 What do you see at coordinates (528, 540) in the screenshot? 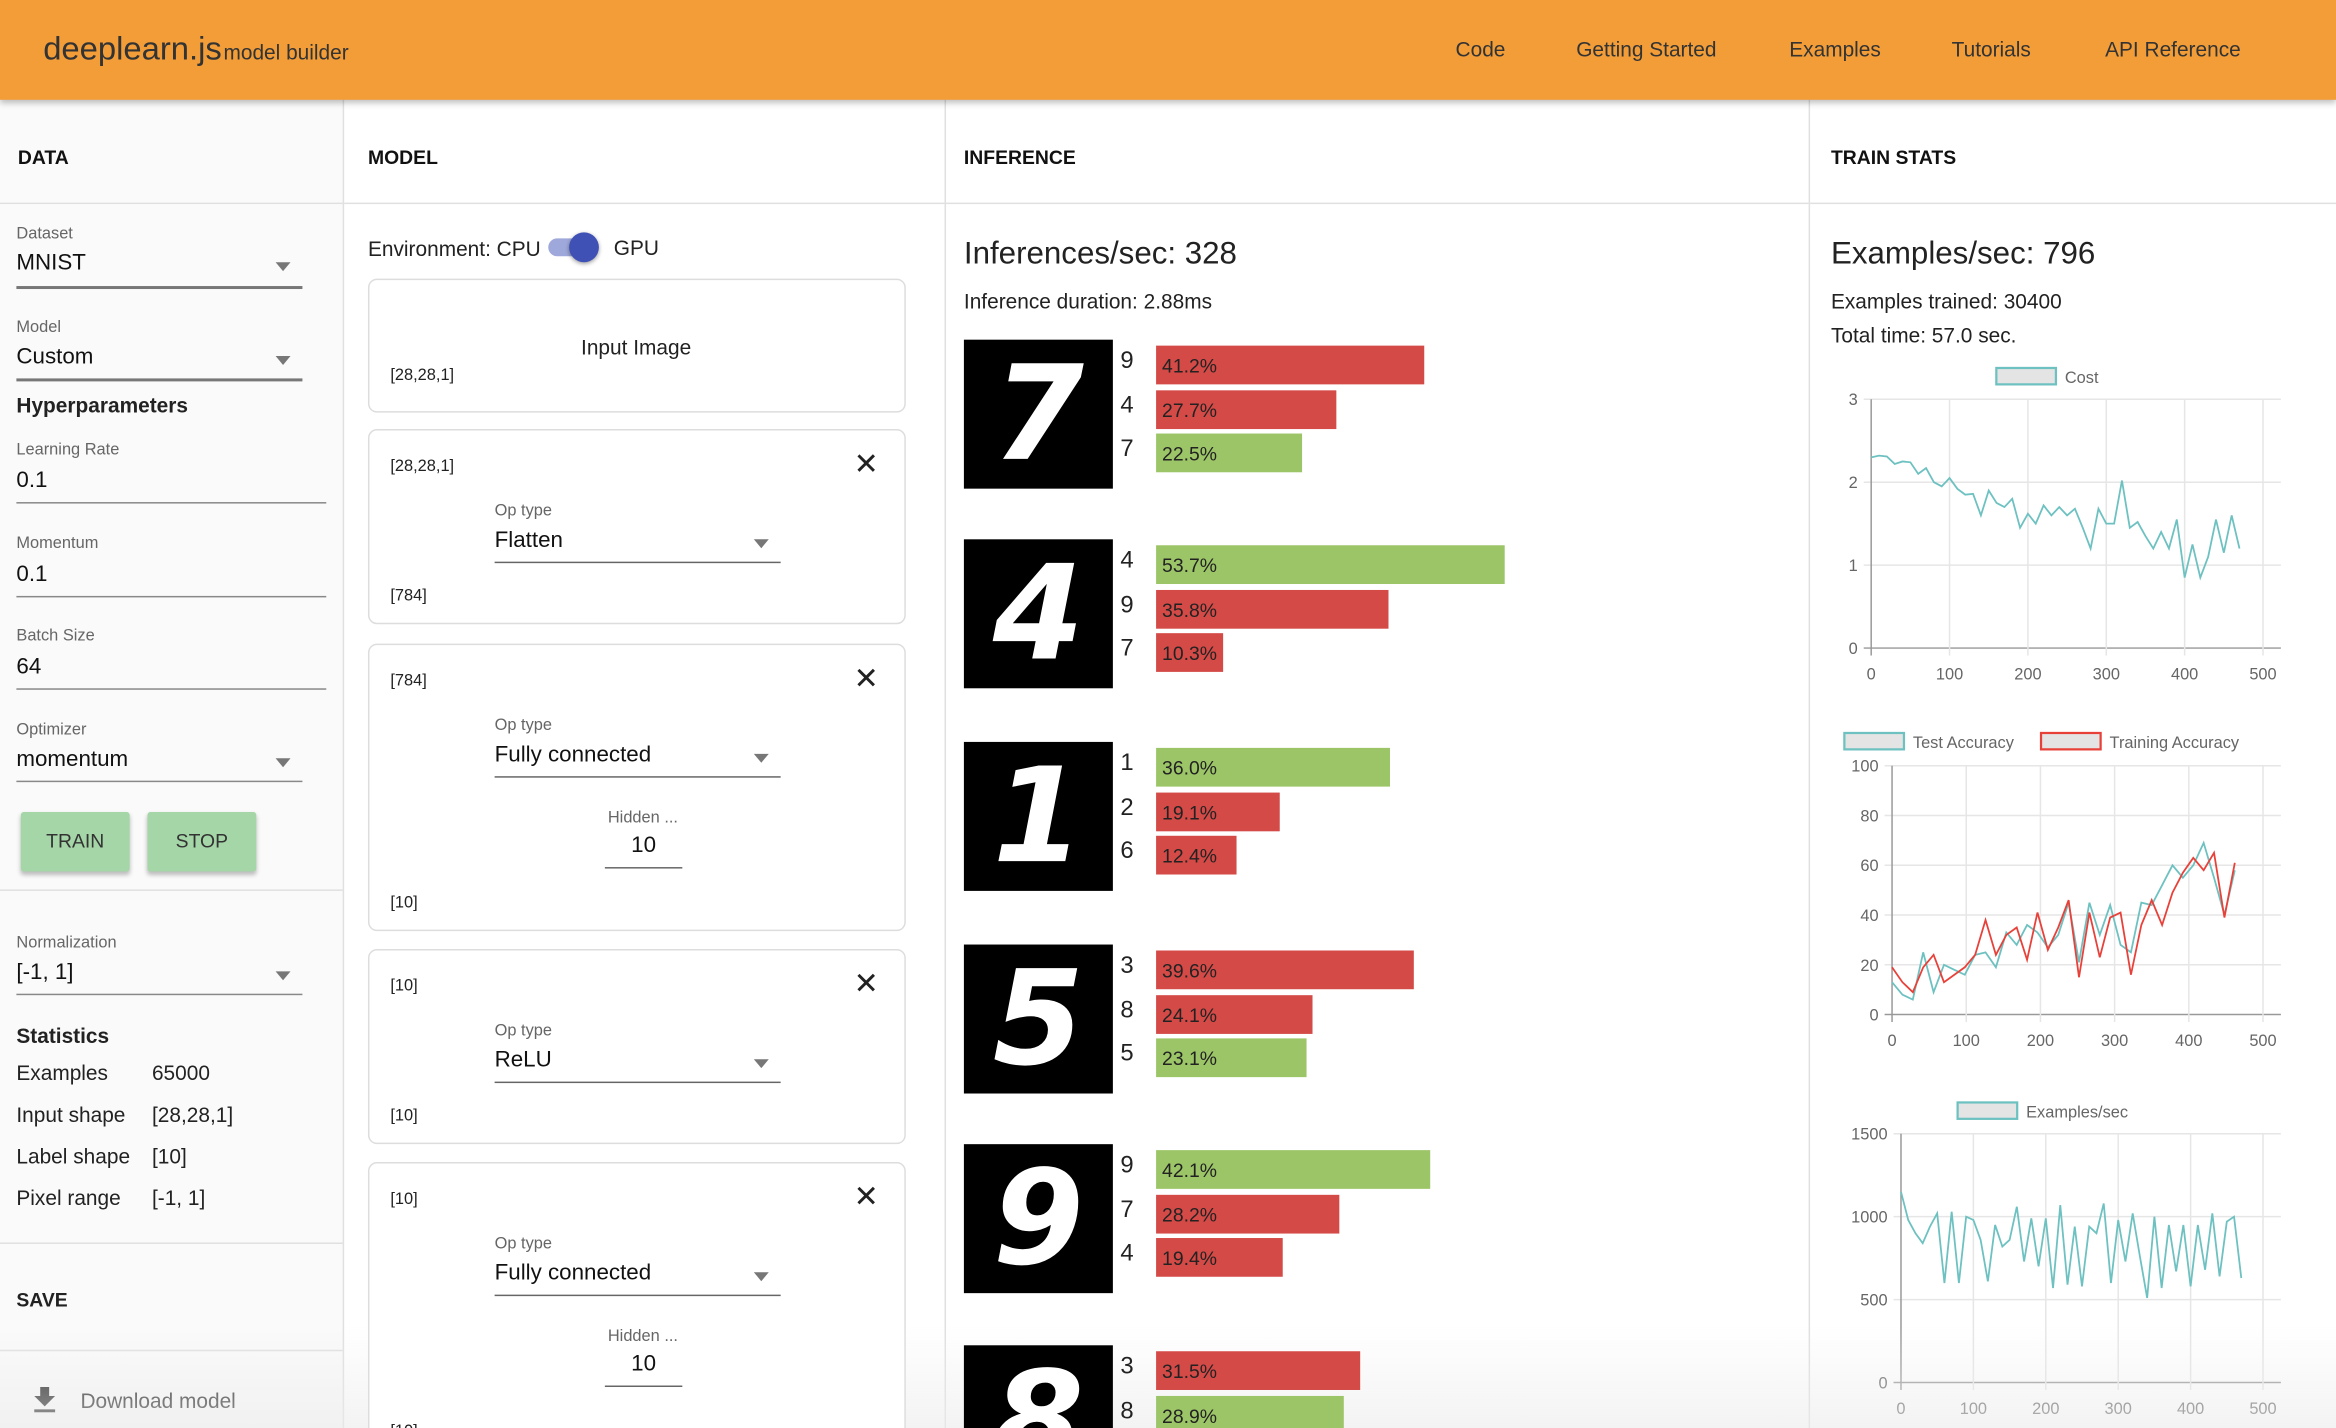
I see `op-type-value: Flatten` at bounding box center [528, 540].